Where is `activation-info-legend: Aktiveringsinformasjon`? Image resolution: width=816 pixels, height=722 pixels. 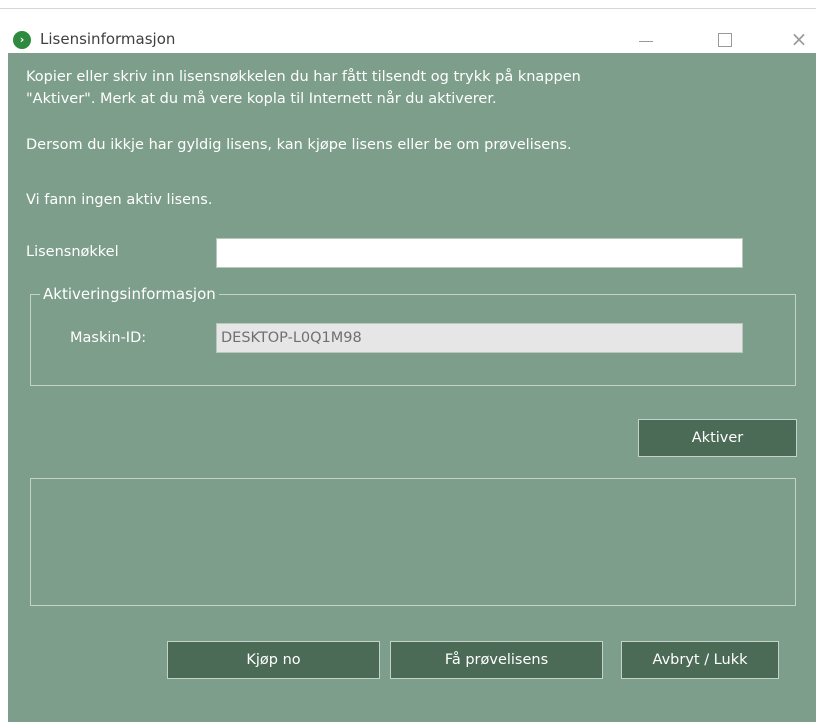 activation-info-legend: Aktiveringsinformasjon is located at coordinates (129, 294).